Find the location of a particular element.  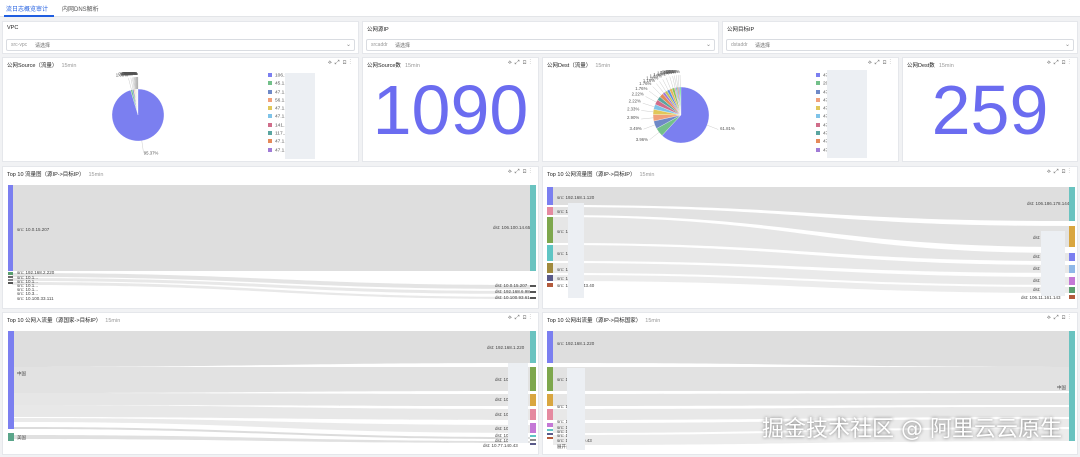

source-count-value: 1090 is located at coordinates (450, 110).